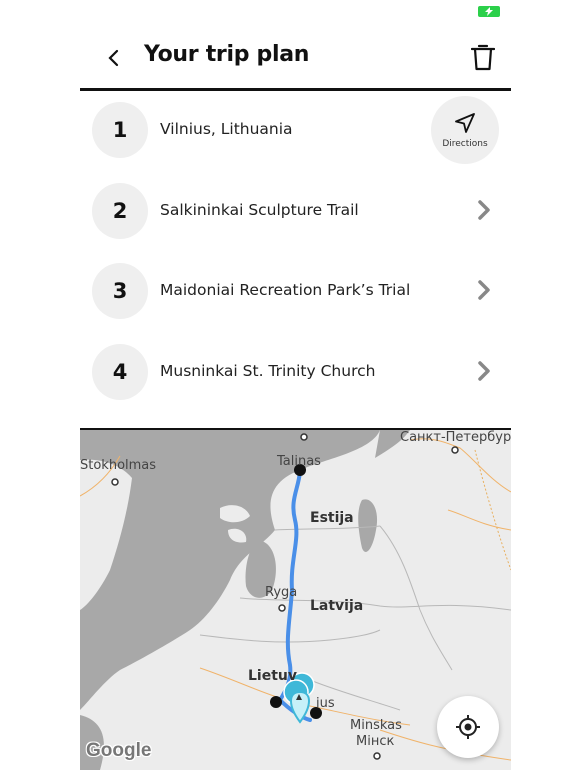 This screenshot has width=576, height=770. I want to click on page-title: Your trip plan, so click(227, 54).